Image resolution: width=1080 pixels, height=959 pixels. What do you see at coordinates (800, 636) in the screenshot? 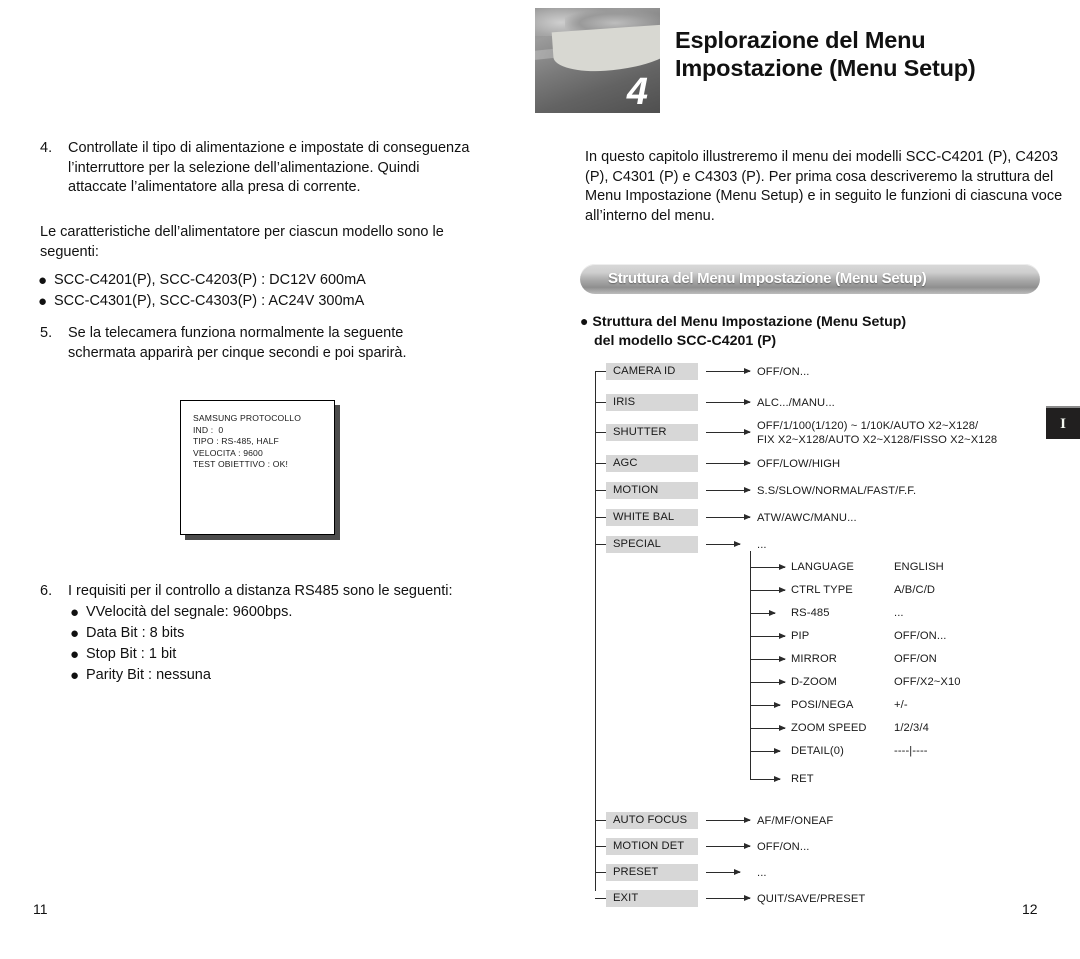
I see `submenu-item-pip: PIP` at bounding box center [800, 636].